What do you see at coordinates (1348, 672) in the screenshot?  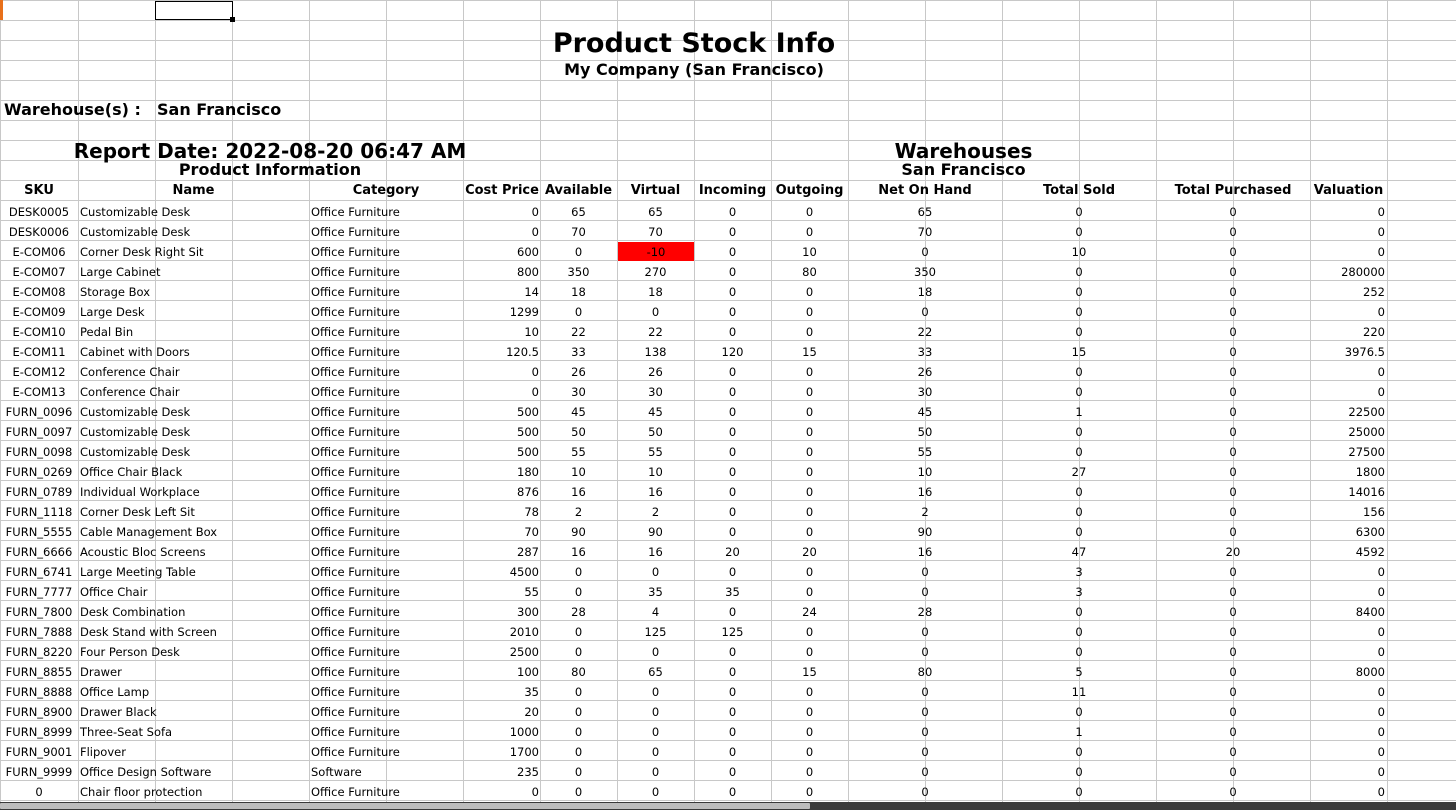 I see `cell-valuation: 8000` at bounding box center [1348, 672].